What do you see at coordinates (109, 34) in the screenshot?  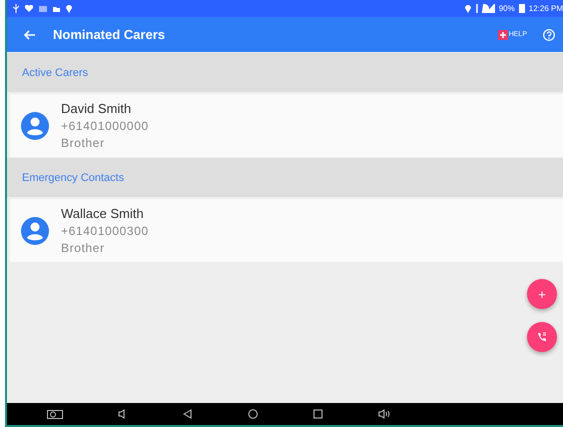 I see `screen-title: Nominated Carers` at bounding box center [109, 34].